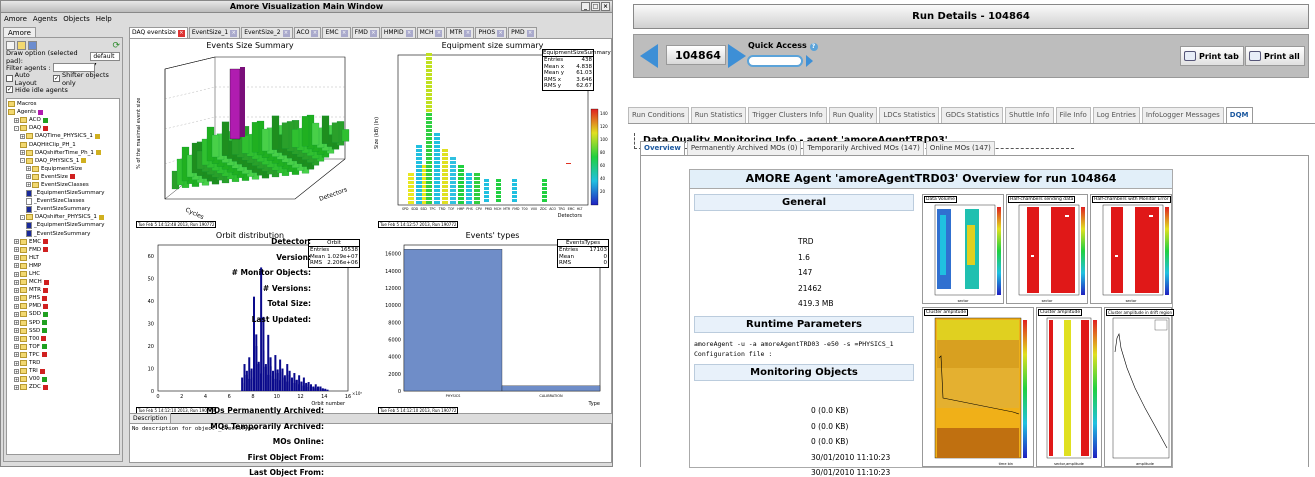  Describe the element at coordinates (307, 32) in the screenshot. I see `canvas-tab: ACO ×` at that location.